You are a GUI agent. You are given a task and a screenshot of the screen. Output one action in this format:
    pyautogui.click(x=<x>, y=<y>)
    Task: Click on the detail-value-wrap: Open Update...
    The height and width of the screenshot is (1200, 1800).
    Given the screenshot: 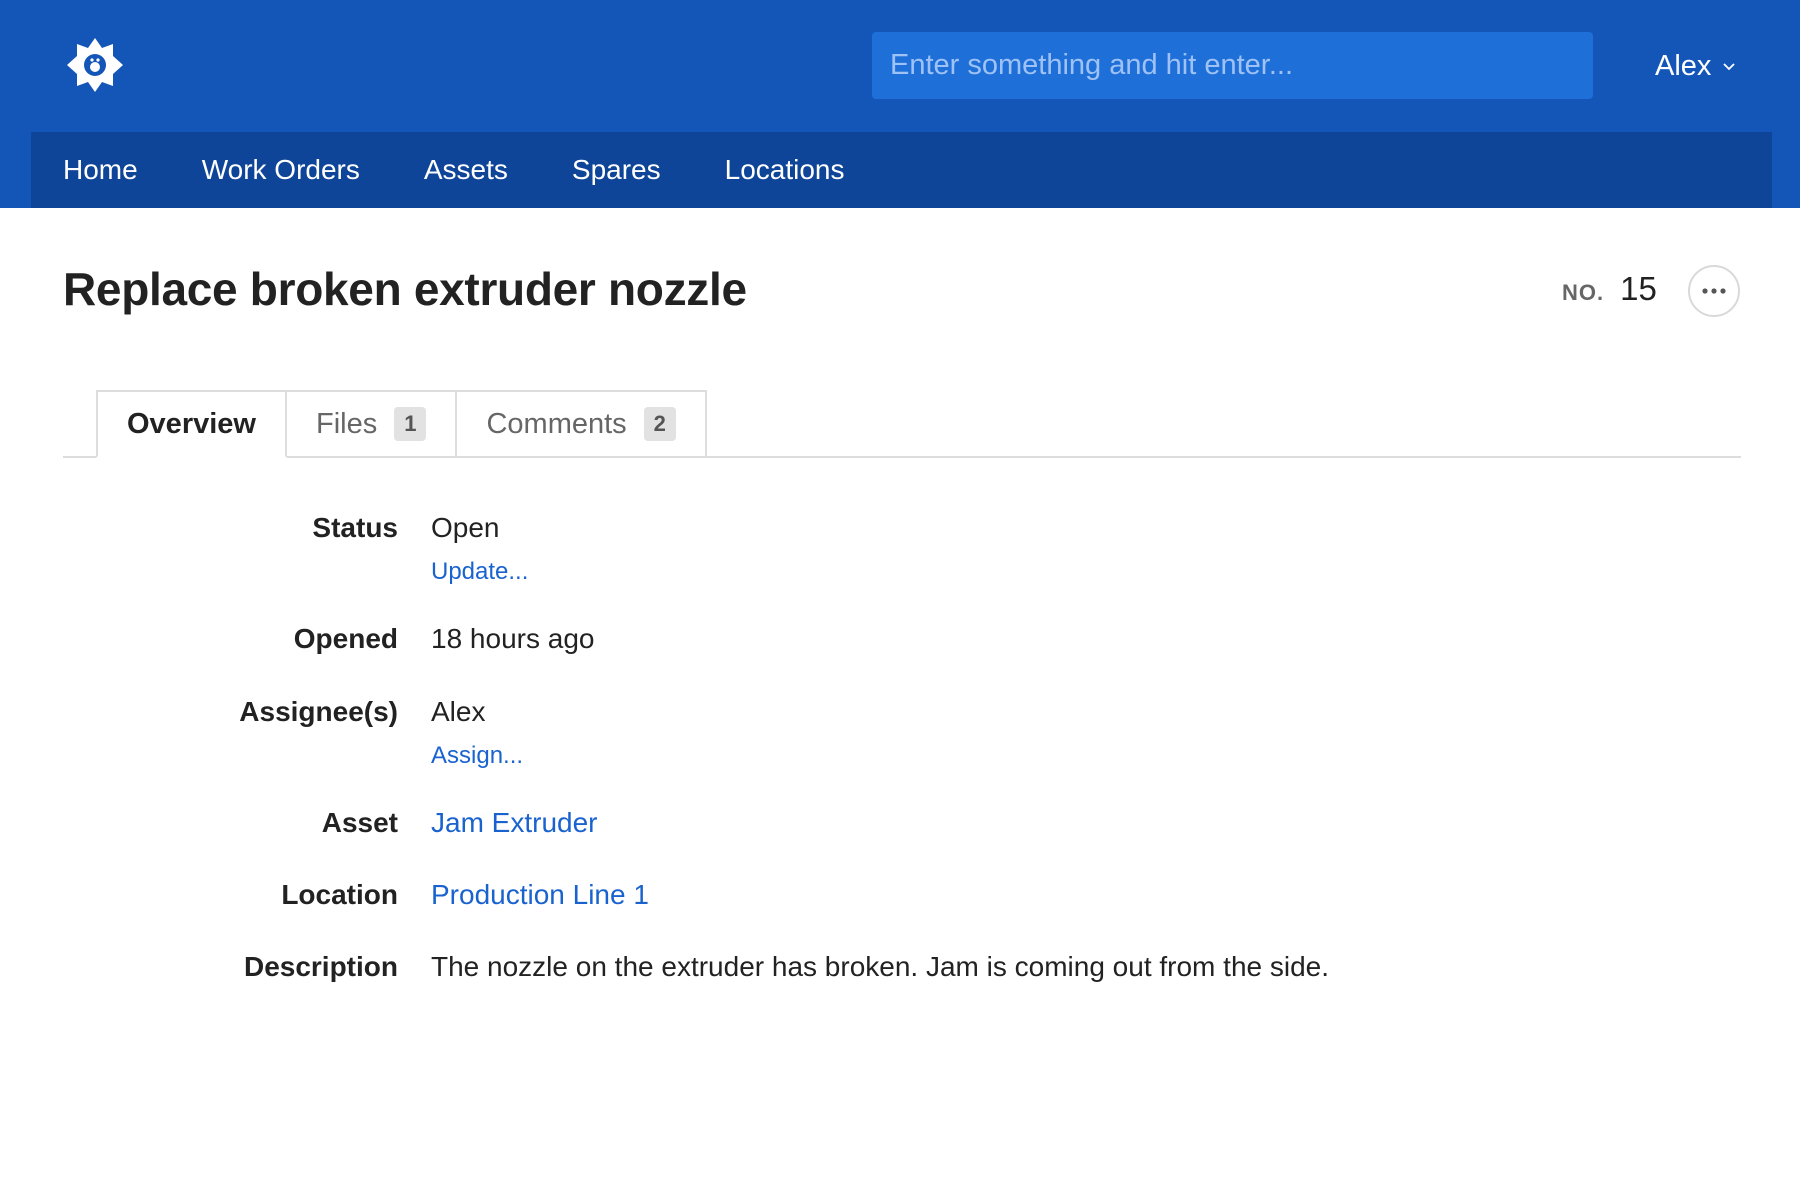 What is the action you would take?
    pyautogui.click(x=479, y=549)
    